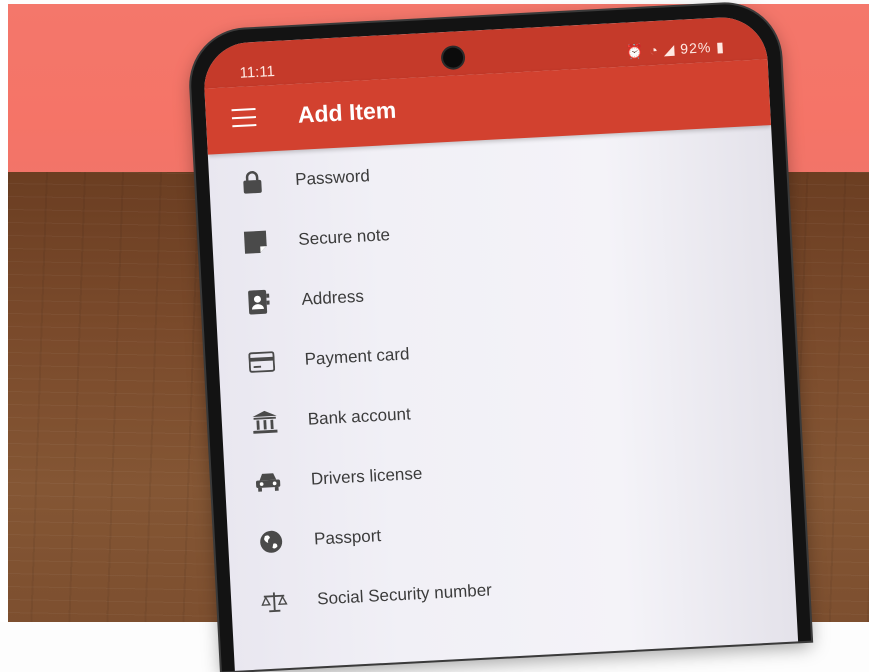  I want to click on list-item-label: Payment card, so click(357, 356).